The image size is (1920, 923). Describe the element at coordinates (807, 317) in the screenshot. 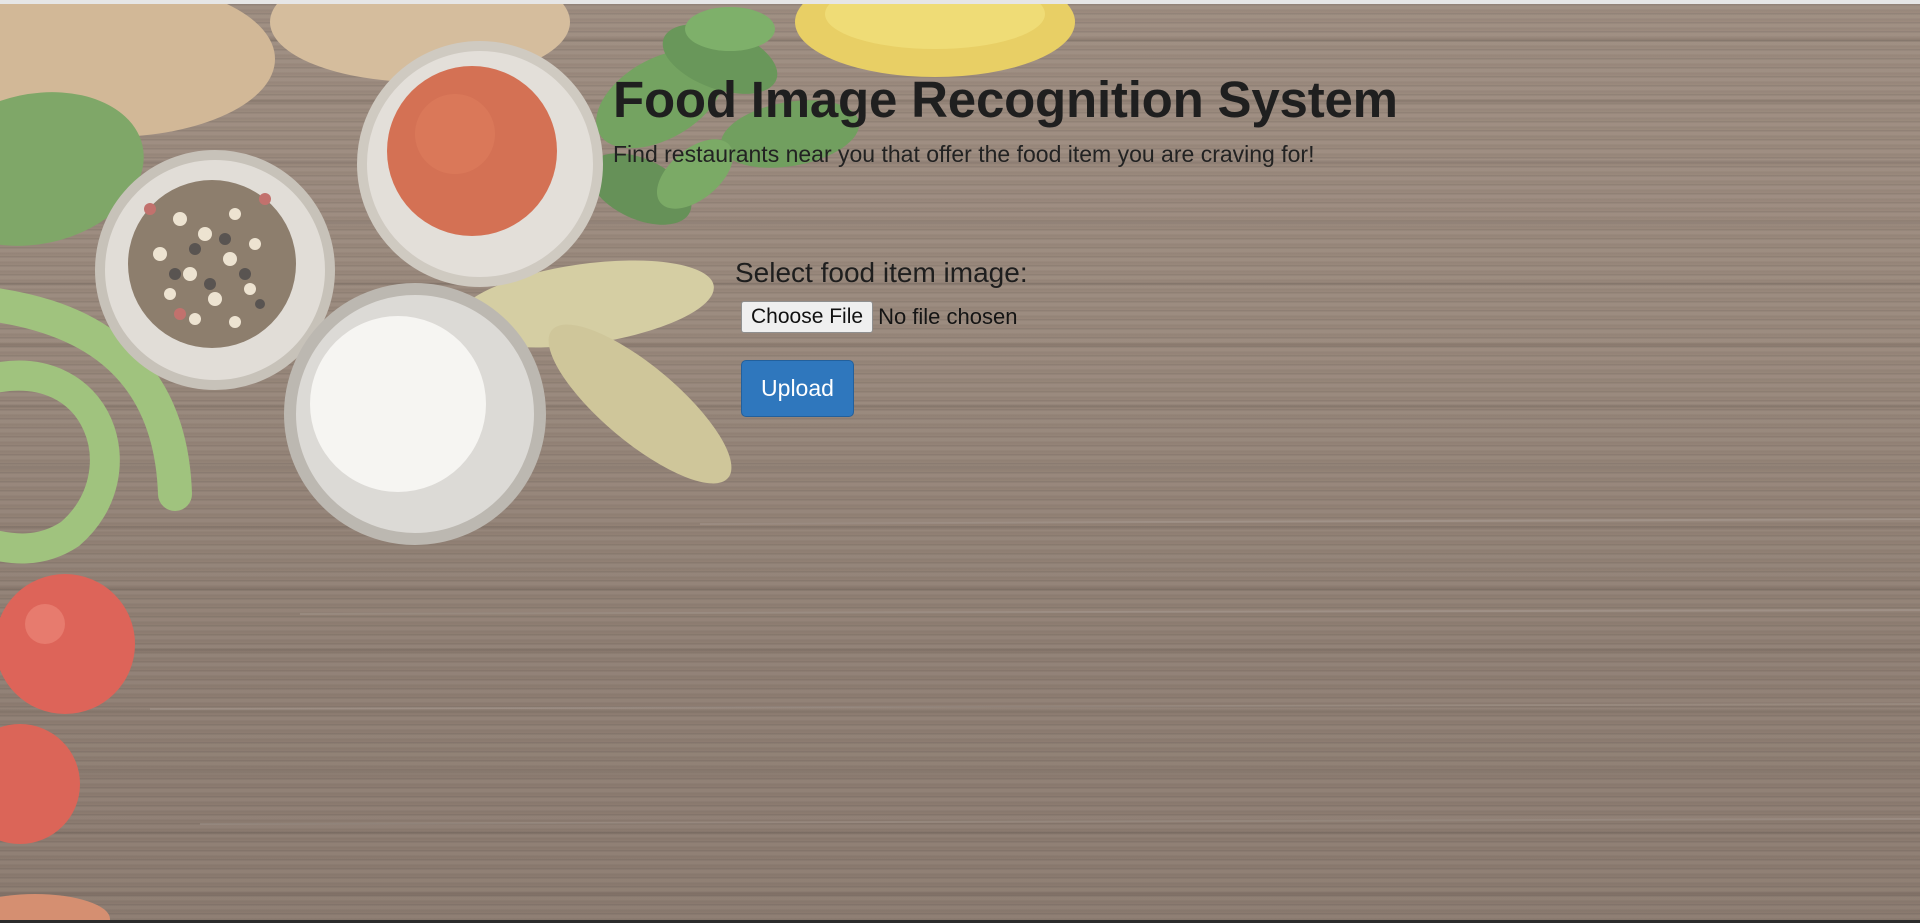

I see `choose-file-button: Choose File` at that location.